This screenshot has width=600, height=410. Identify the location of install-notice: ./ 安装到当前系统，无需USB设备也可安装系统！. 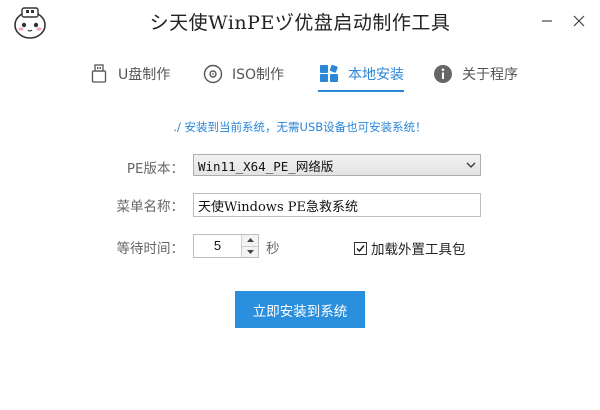
(300, 127).